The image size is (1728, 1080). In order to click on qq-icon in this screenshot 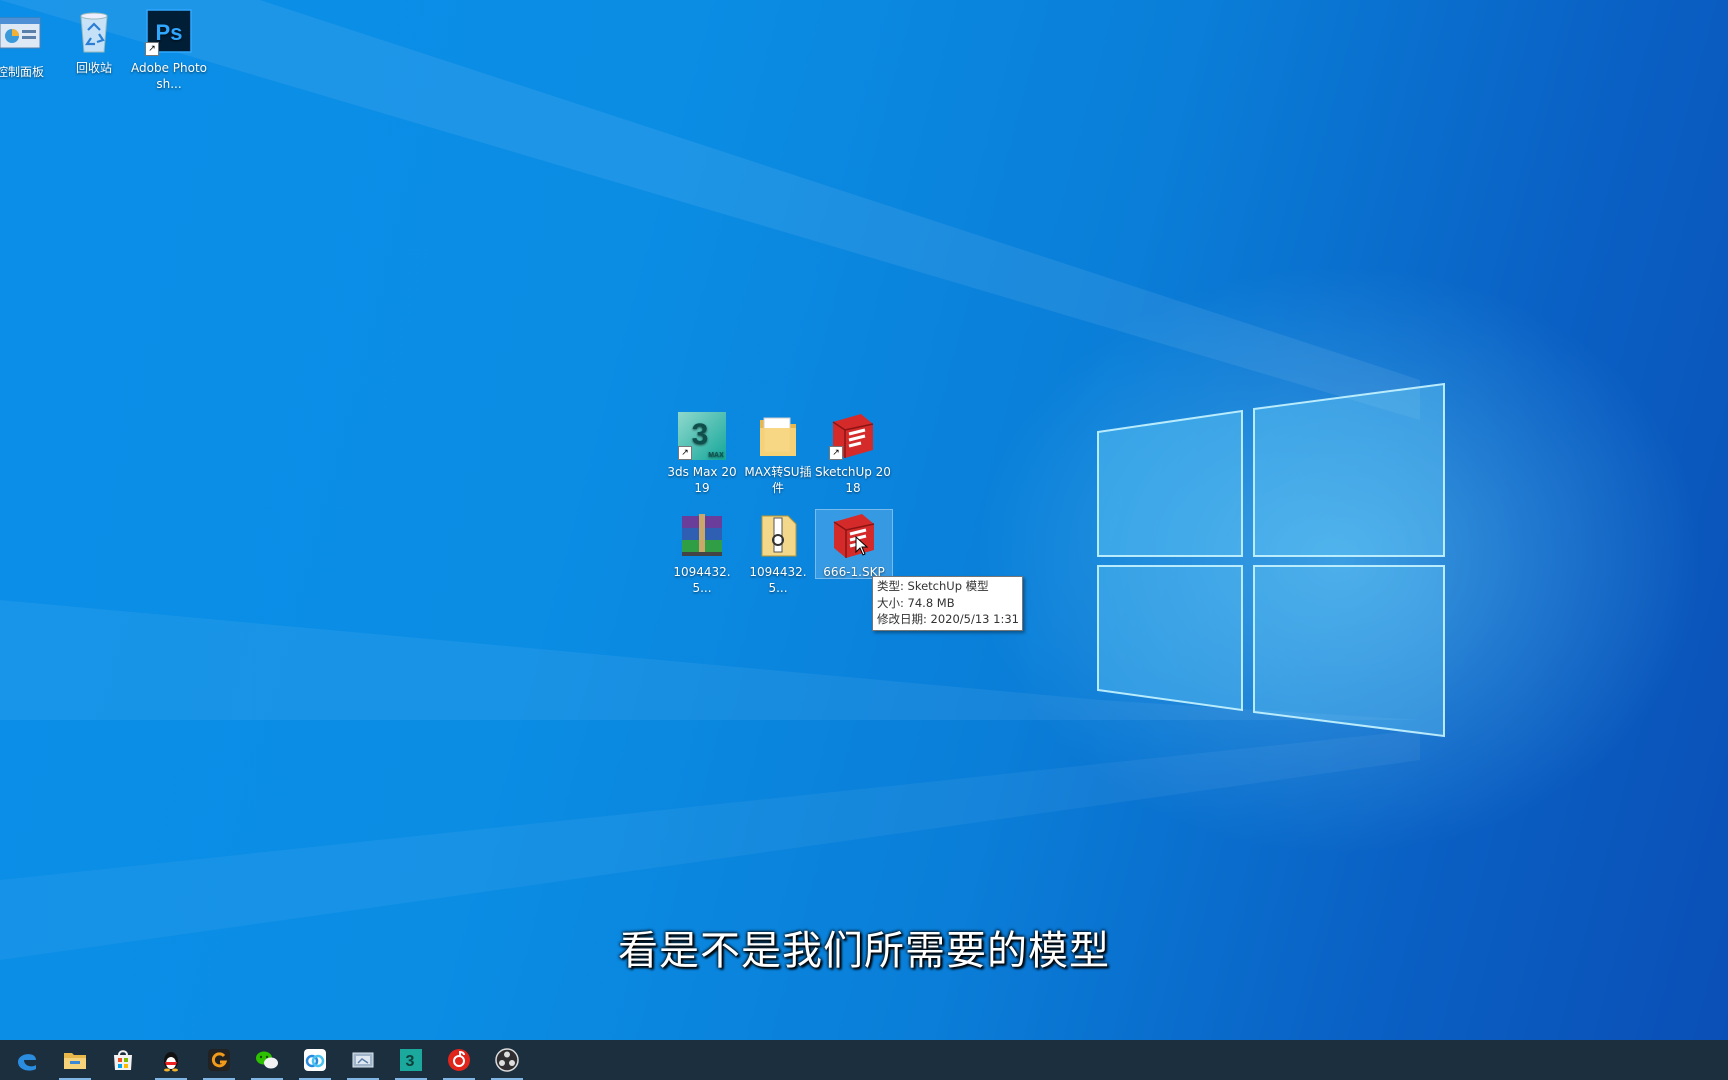, I will do `click(171, 1062)`.